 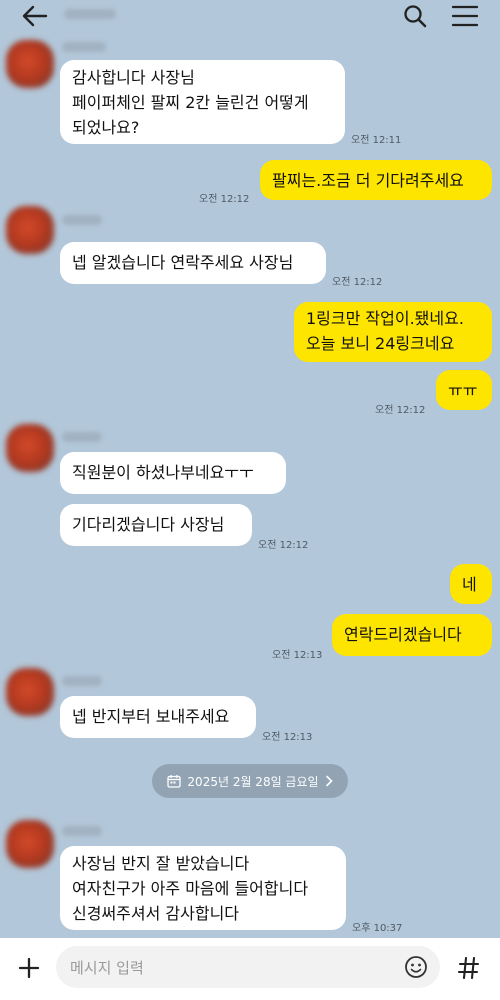 I want to click on message-bubble-incoming: 넵 알겠습니다 연락주세요 사장님, so click(x=193, y=263).